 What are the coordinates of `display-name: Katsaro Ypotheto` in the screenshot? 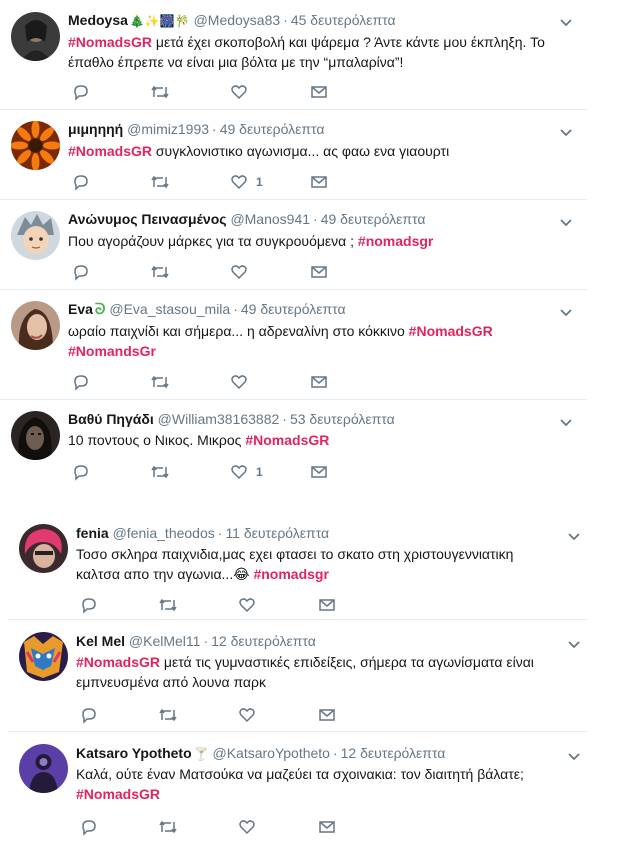 It's located at (134, 753).